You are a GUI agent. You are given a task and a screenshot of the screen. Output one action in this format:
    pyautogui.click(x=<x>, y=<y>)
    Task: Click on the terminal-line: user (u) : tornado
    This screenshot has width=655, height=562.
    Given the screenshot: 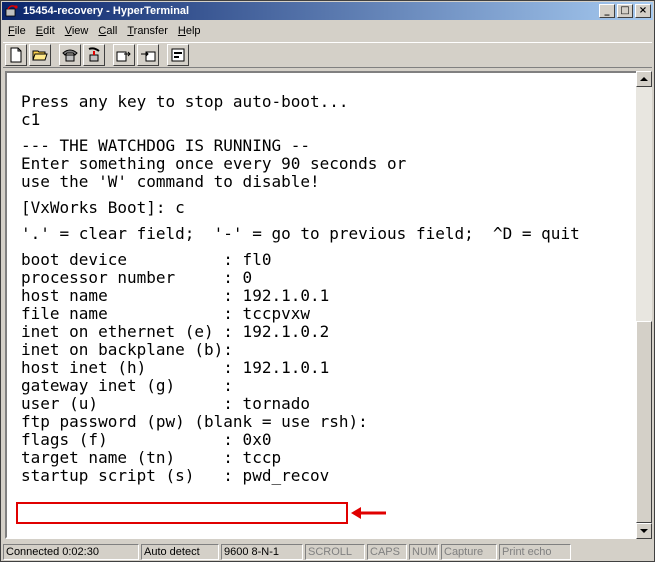 What is the action you would take?
    pyautogui.click(x=165, y=403)
    